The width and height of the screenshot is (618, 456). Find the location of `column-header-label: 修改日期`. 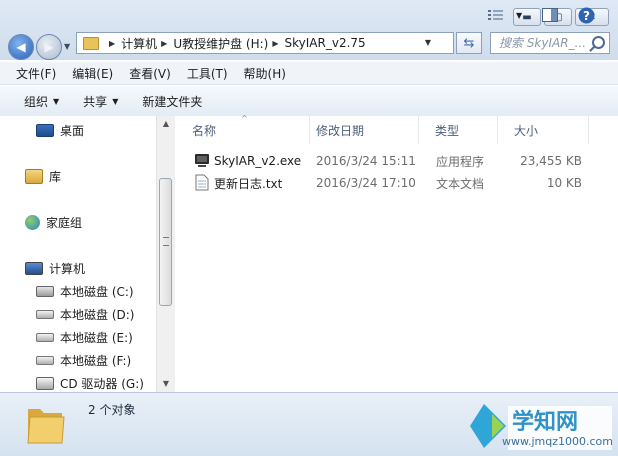

column-header-label: 修改日期 is located at coordinates (340, 130).